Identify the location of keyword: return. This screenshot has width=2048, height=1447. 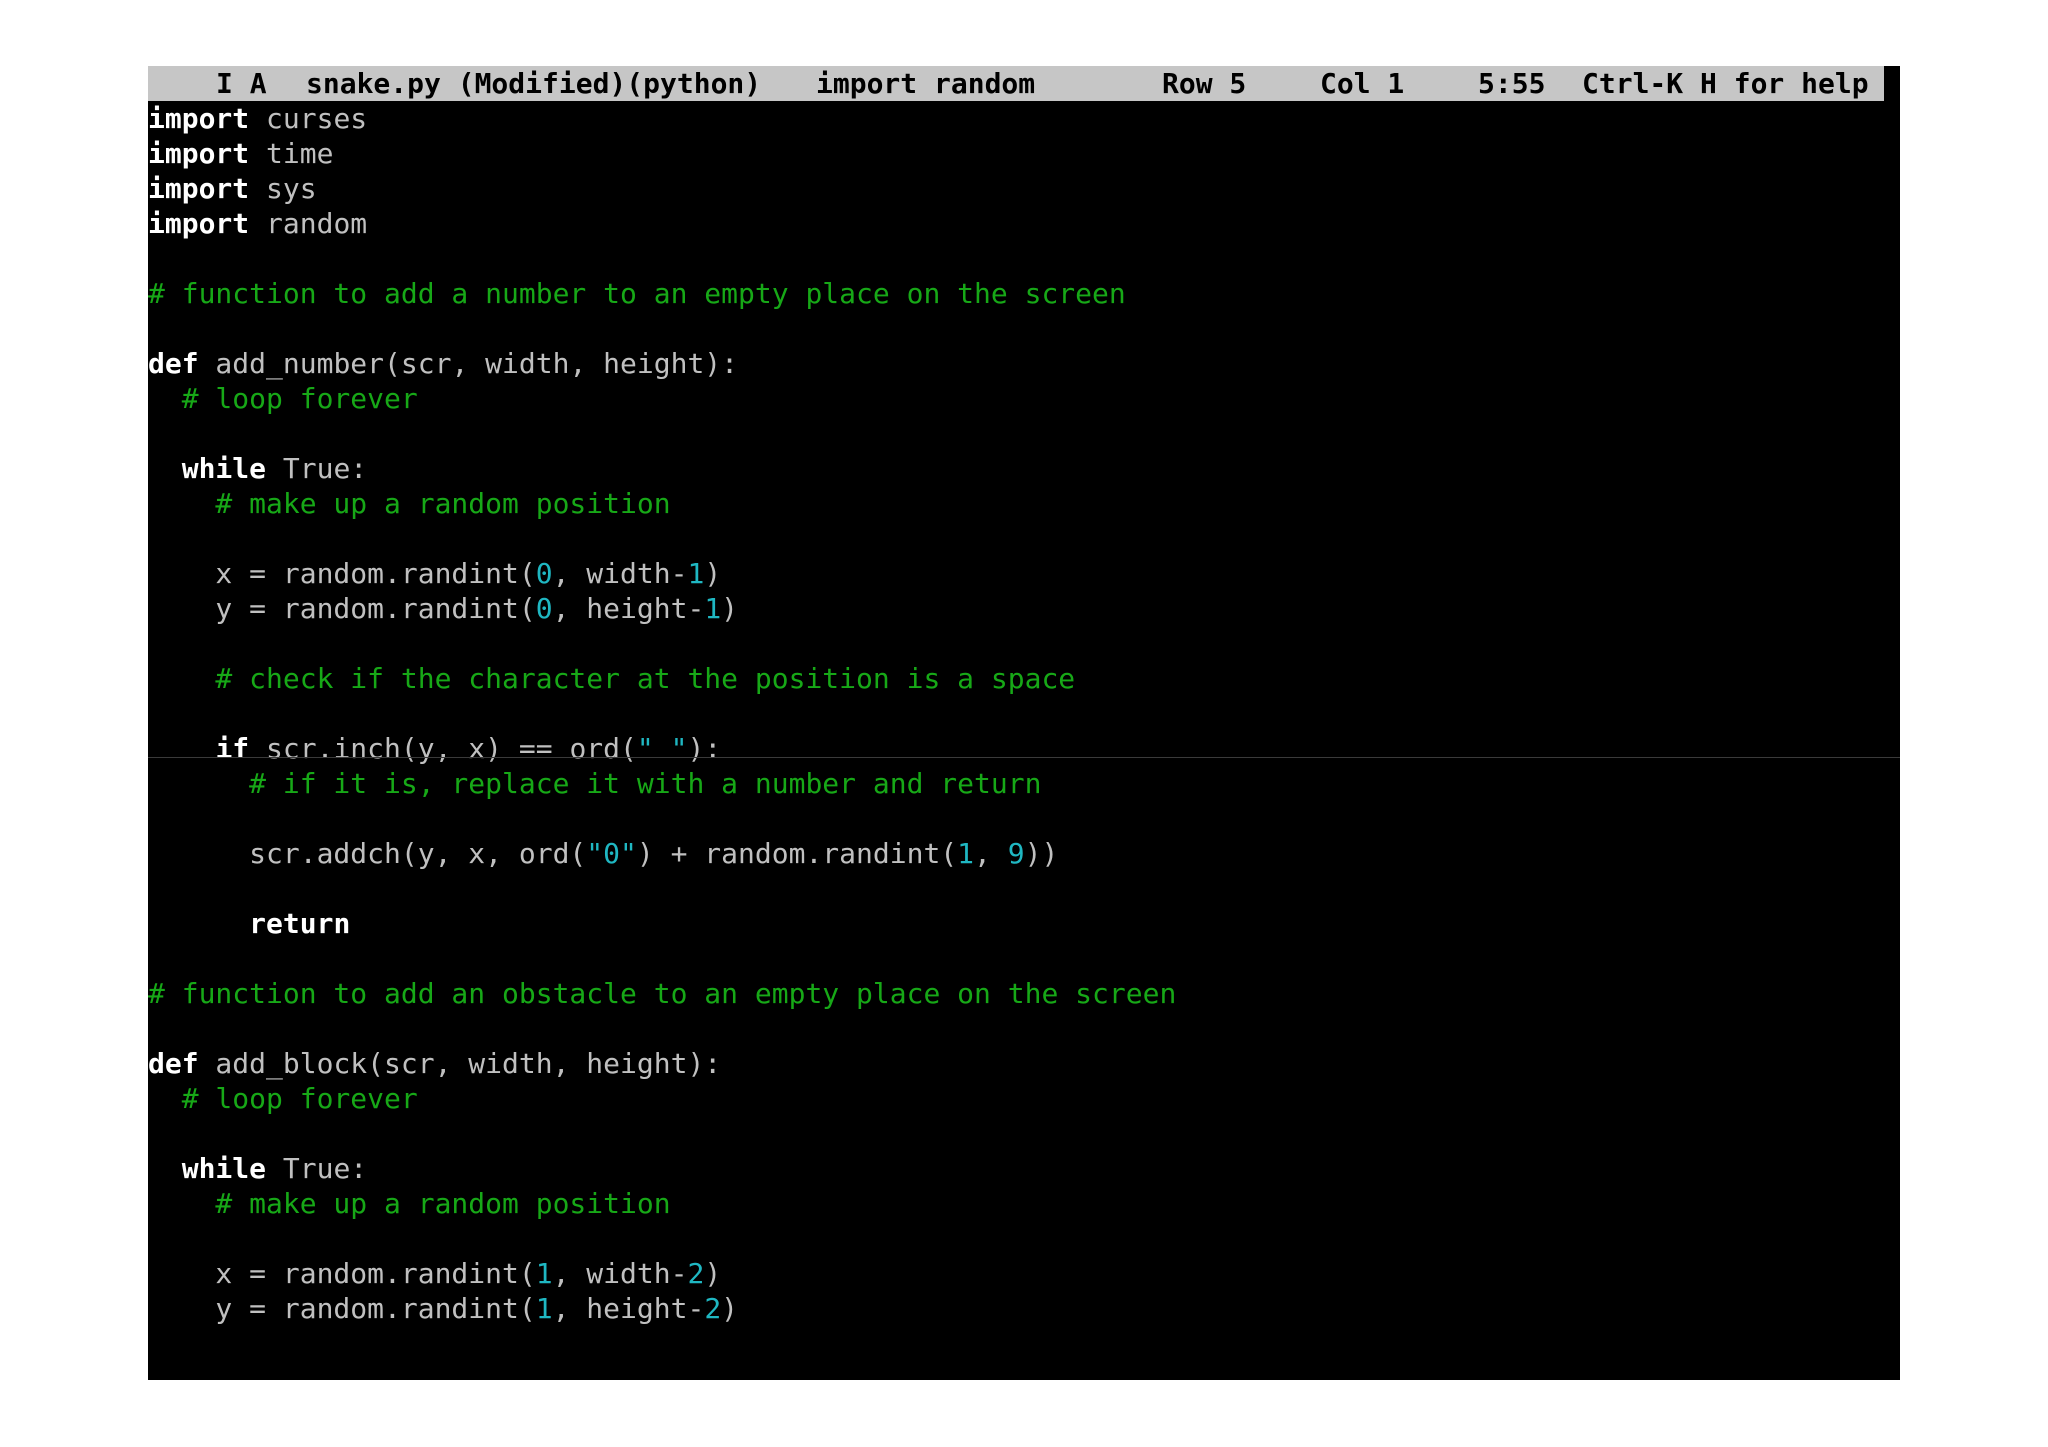
(300, 923).